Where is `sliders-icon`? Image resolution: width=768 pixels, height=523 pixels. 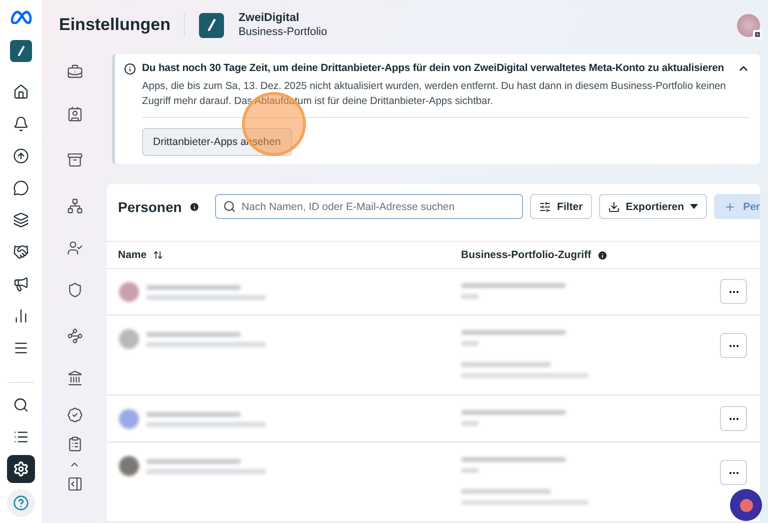 sliders-icon is located at coordinates (545, 206).